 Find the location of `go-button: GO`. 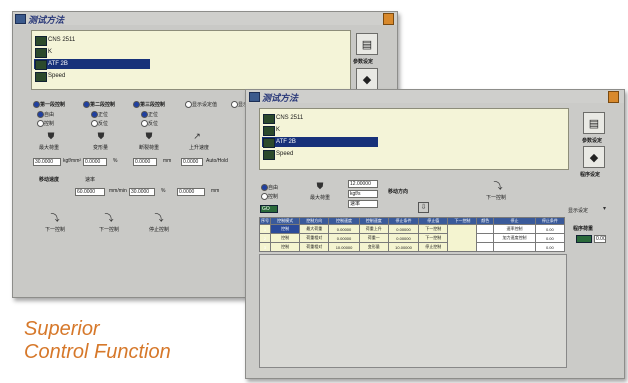

go-button: GO is located at coordinates (269, 209).